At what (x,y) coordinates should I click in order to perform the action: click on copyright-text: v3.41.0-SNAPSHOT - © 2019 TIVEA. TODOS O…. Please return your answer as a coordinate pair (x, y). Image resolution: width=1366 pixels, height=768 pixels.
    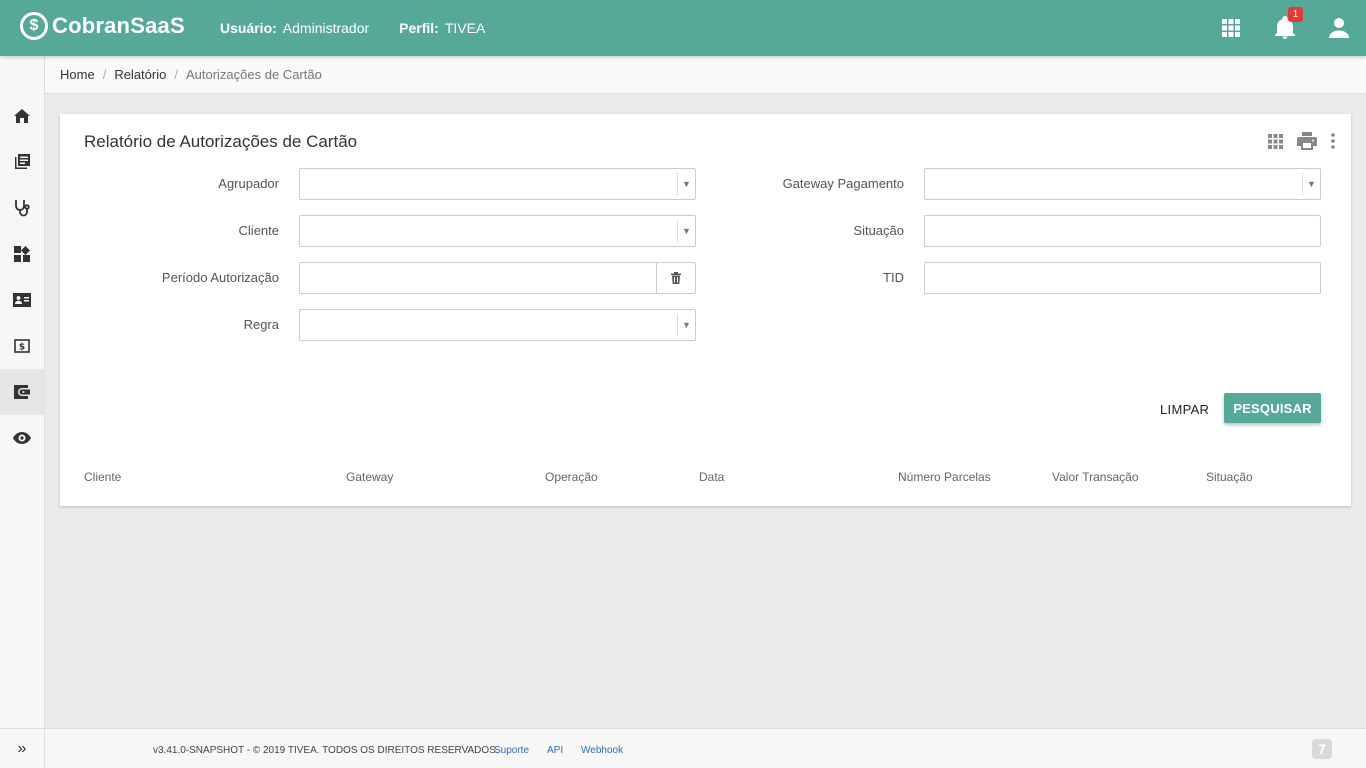
    Looking at the image, I should click on (326, 750).